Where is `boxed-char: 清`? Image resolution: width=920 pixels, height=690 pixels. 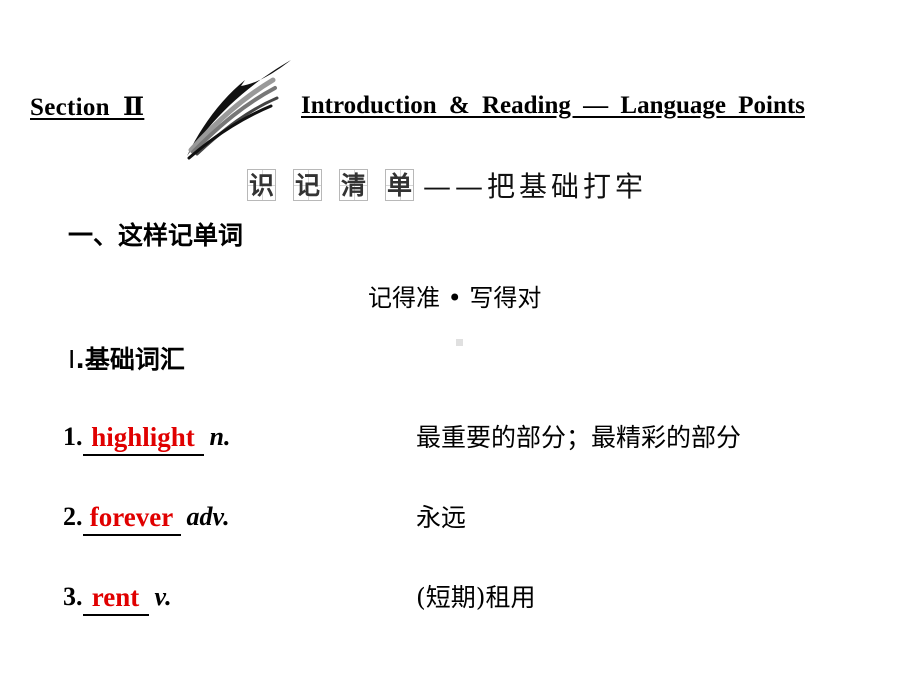
boxed-char: 清 is located at coordinates (353, 185).